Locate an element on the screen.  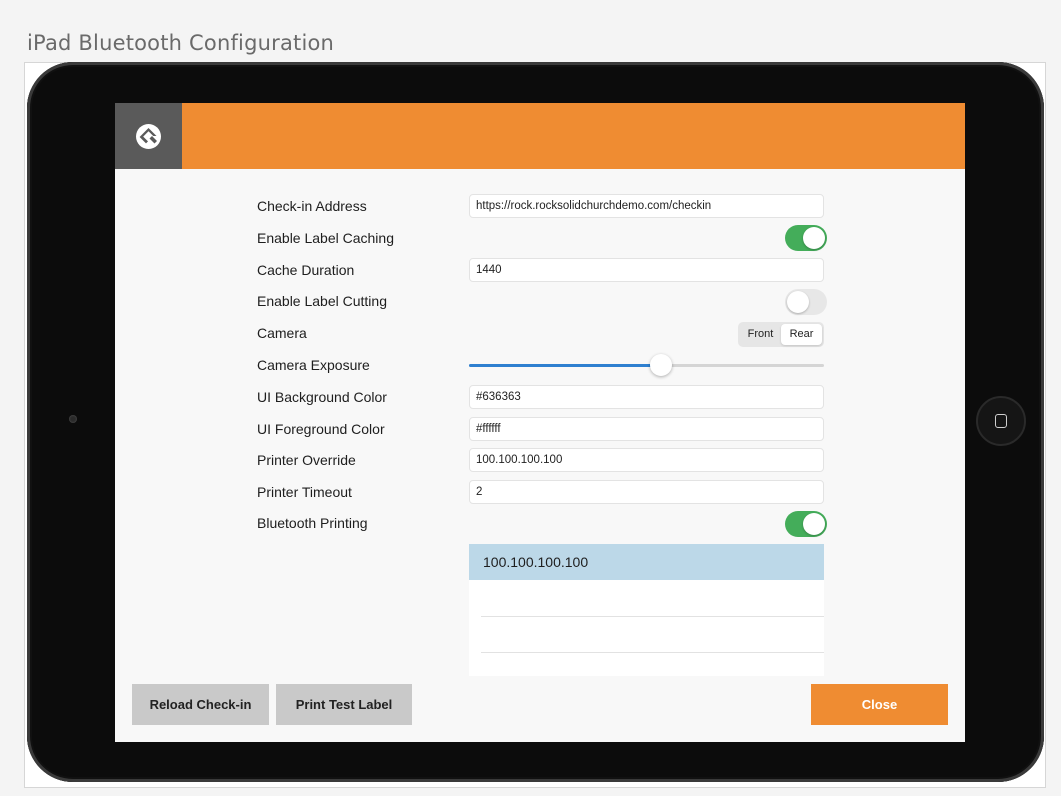
printer-timeout-label: Printer Timeout is located at coordinates (304, 492).